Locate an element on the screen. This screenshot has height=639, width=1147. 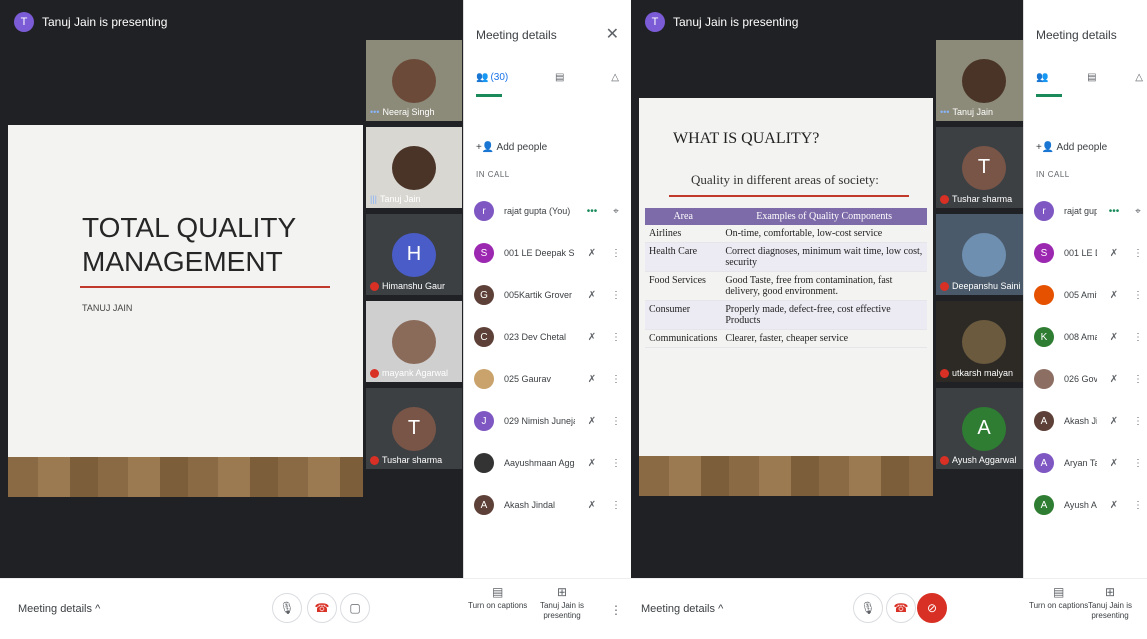
participant-row: K 008 Aman Kaushik ✗ ⋮ is located at coordinates (1089, 337).